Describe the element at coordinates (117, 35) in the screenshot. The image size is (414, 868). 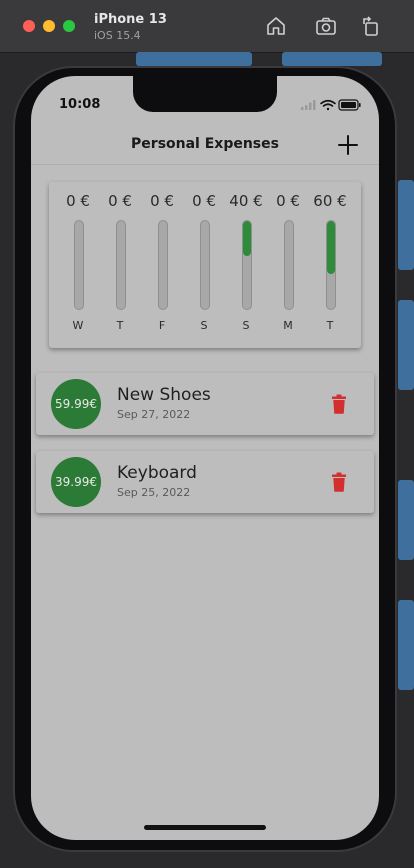
I see `simulator-os-version: iOS 15.4` at that location.